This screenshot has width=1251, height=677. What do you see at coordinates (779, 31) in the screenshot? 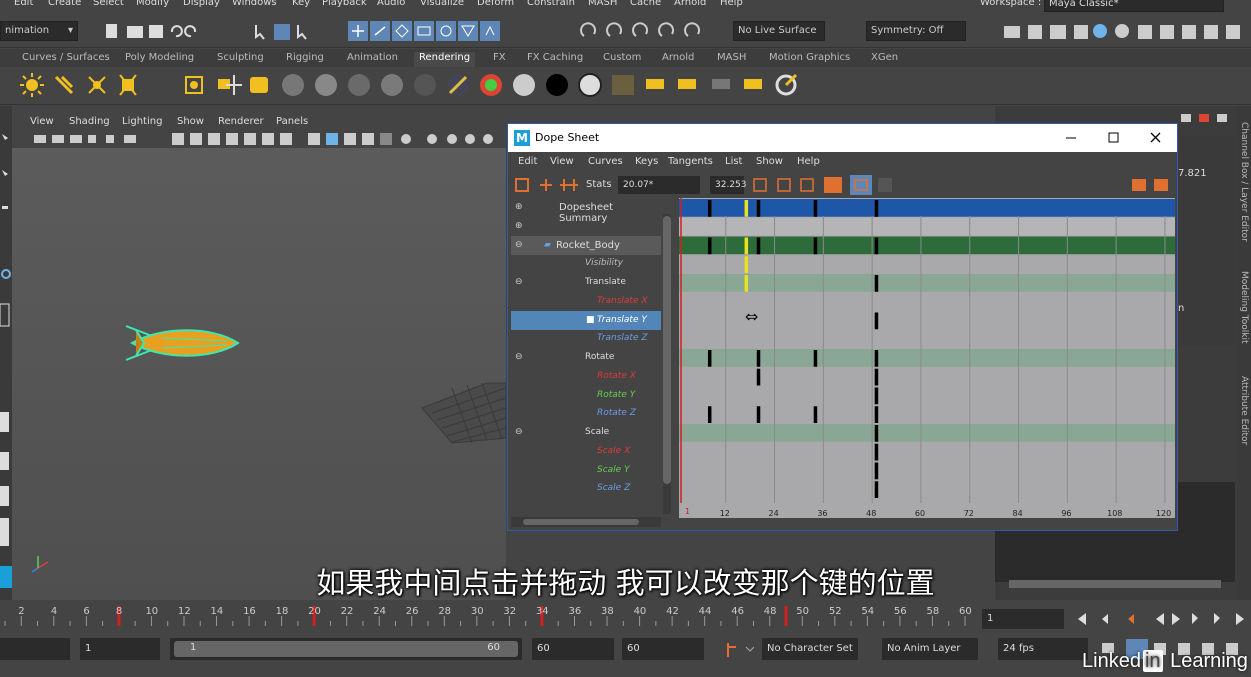
I see `live-surface-field: No Live Surface` at bounding box center [779, 31].